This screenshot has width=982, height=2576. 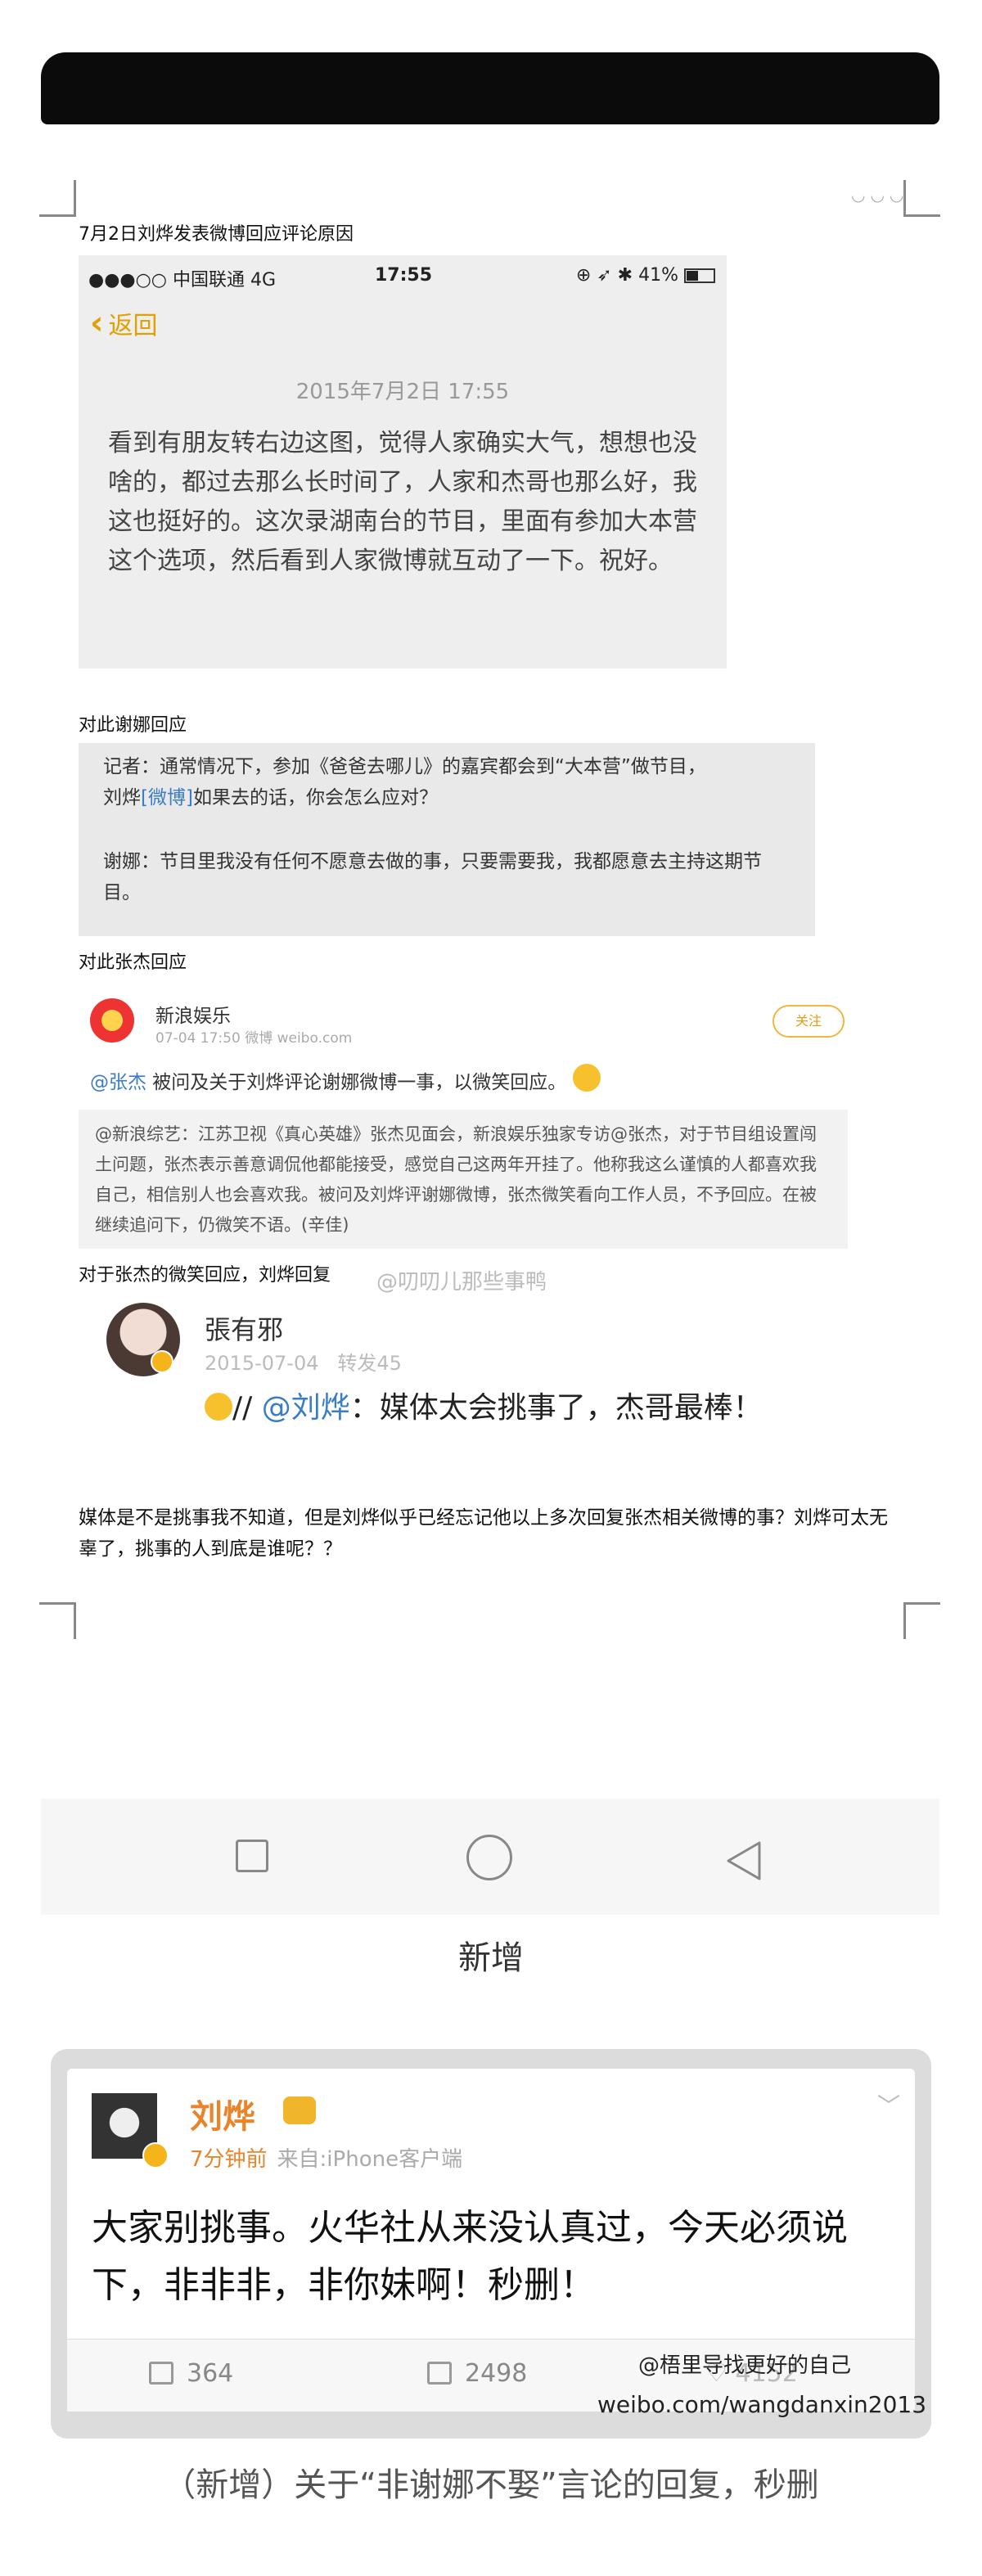 I want to click on comment-button: 2498, so click(x=477, y=2373).